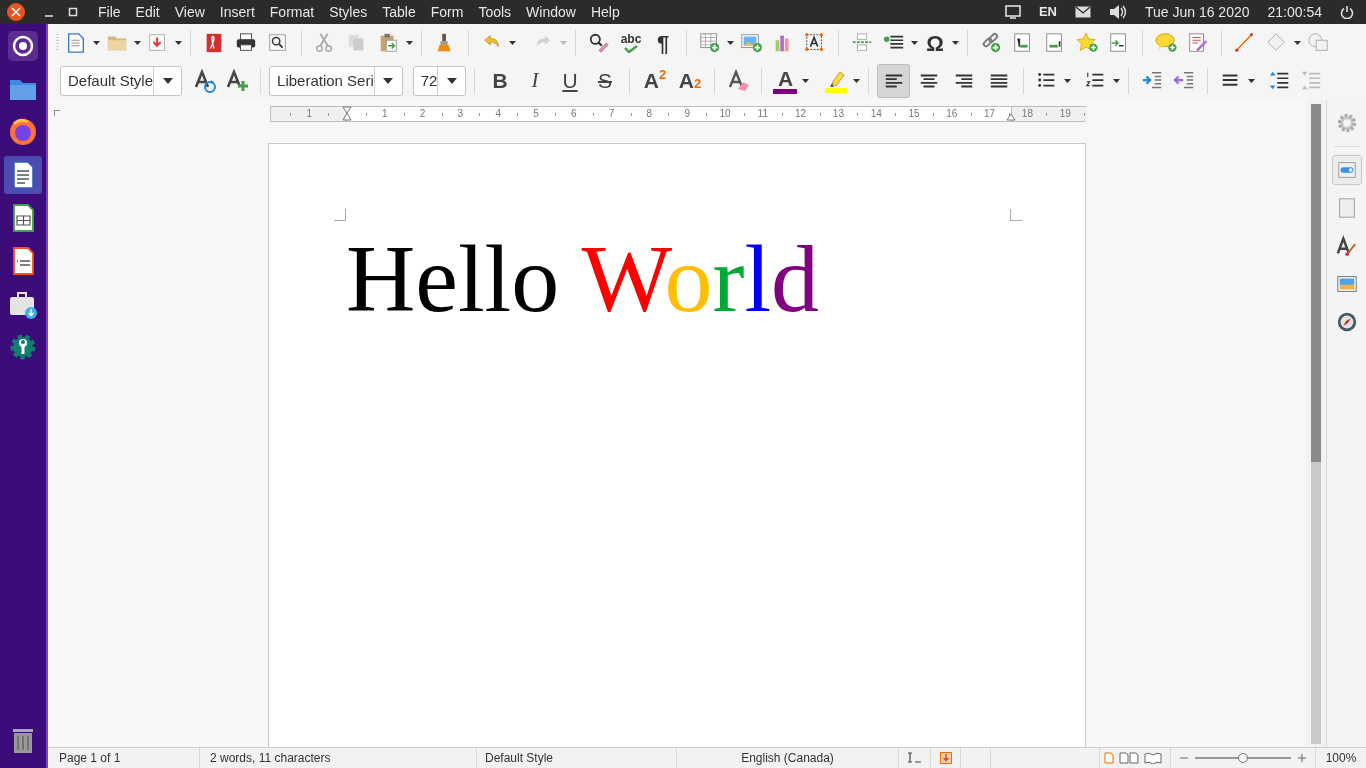  What do you see at coordinates (1346, 170) in the screenshot?
I see `toggle-switch-icon` at bounding box center [1346, 170].